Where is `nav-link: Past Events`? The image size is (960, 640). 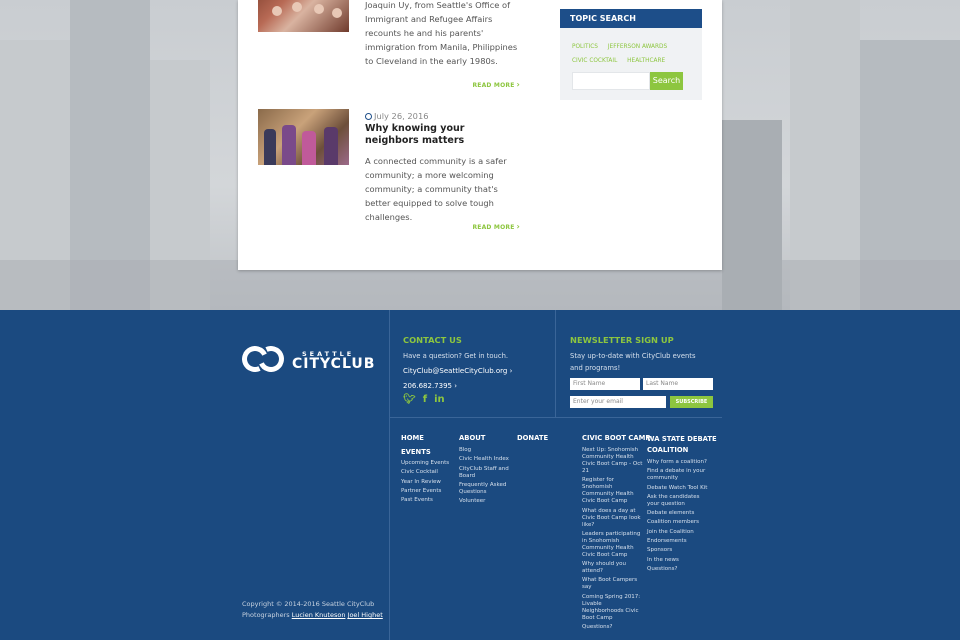 nav-link: Past Events is located at coordinates (427, 500).